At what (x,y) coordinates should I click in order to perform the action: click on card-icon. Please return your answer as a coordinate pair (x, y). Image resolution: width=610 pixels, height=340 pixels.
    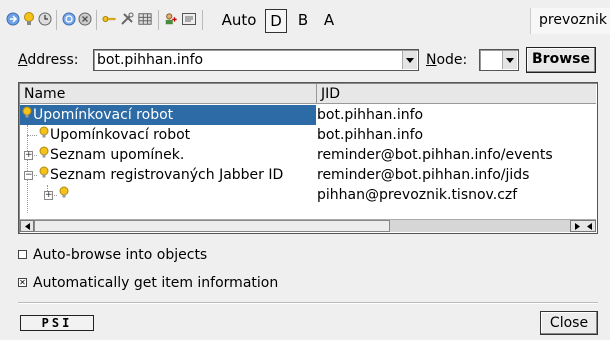
    Looking at the image, I should click on (189, 19).